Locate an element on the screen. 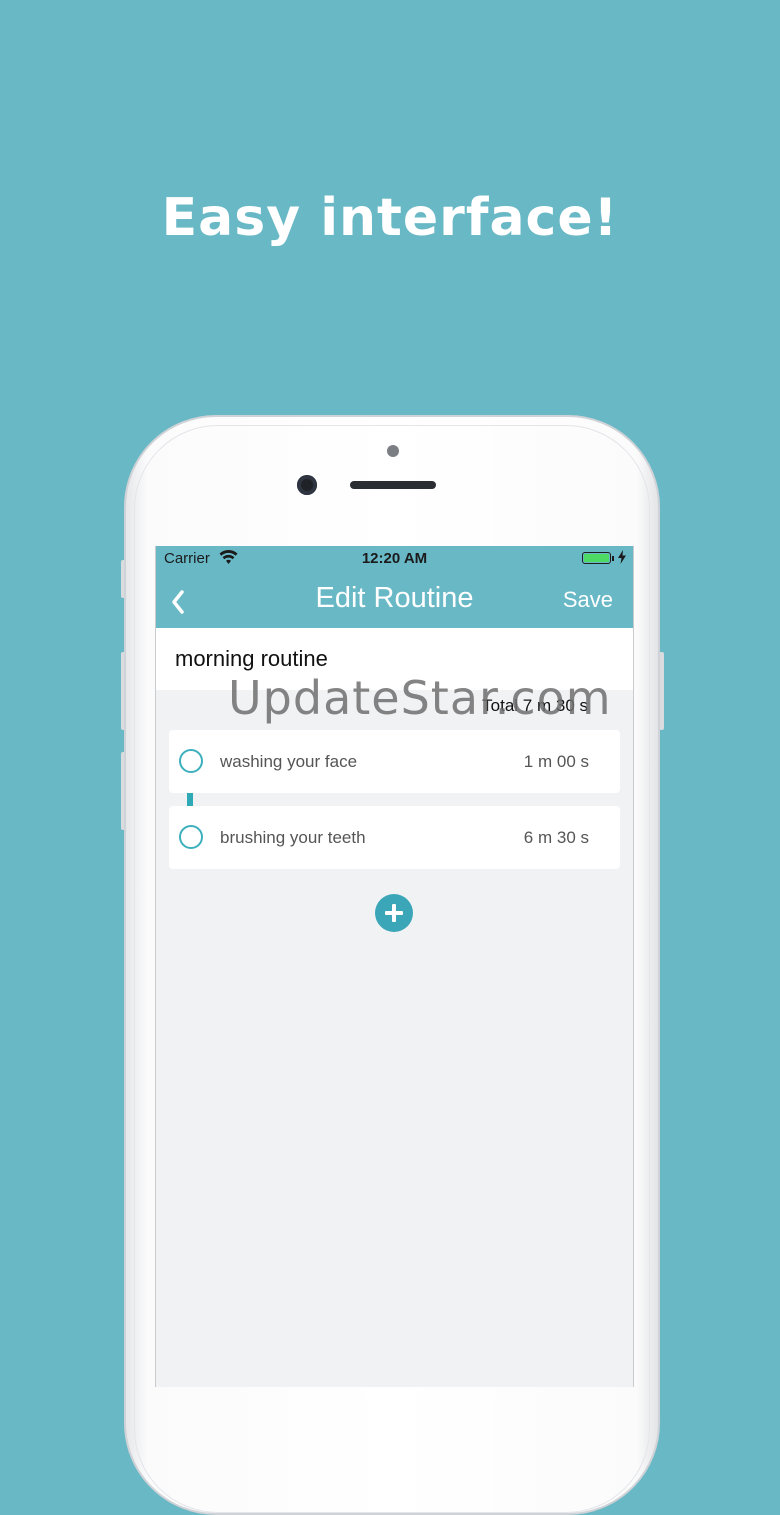  add-step-button is located at coordinates (394, 913).